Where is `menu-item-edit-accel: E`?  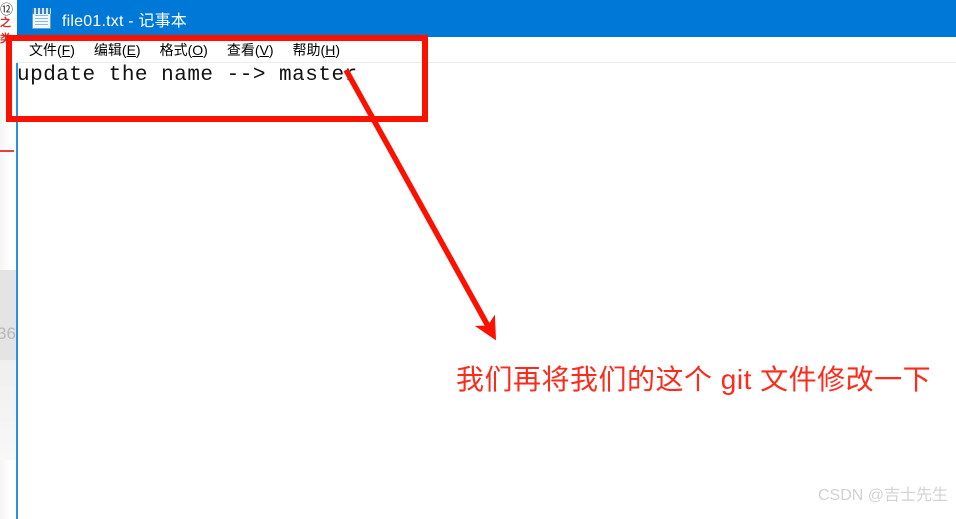 menu-item-edit-accel: E is located at coordinates (131, 49).